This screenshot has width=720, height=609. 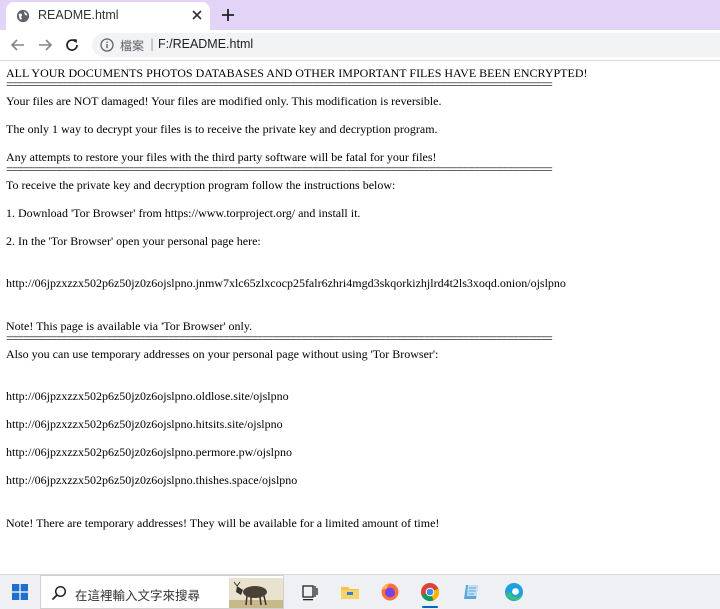 I want to click on firefox-icon, so click(x=390, y=592).